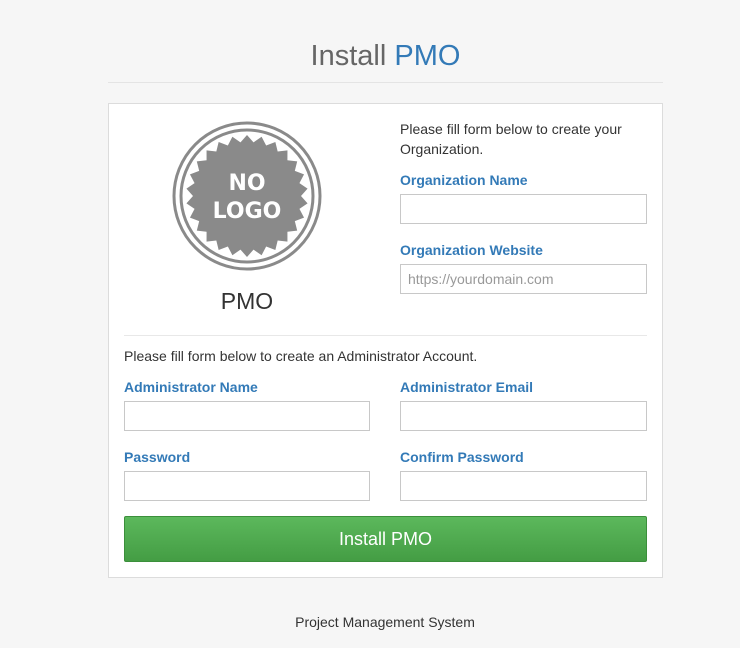  What do you see at coordinates (191, 387) in the screenshot?
I see `administrator-name-label: Administrator Name` at bounding box center [191, 387].